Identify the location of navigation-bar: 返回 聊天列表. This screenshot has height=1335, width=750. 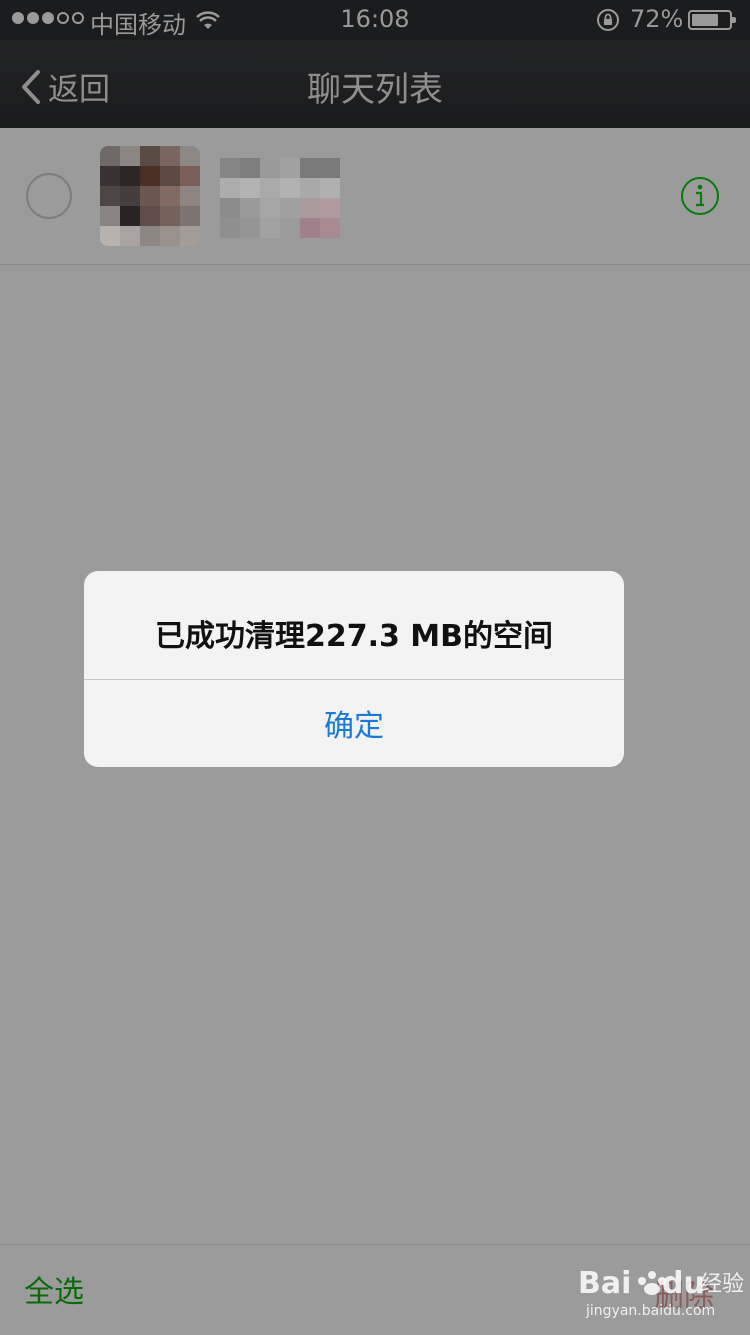
(375, 84).